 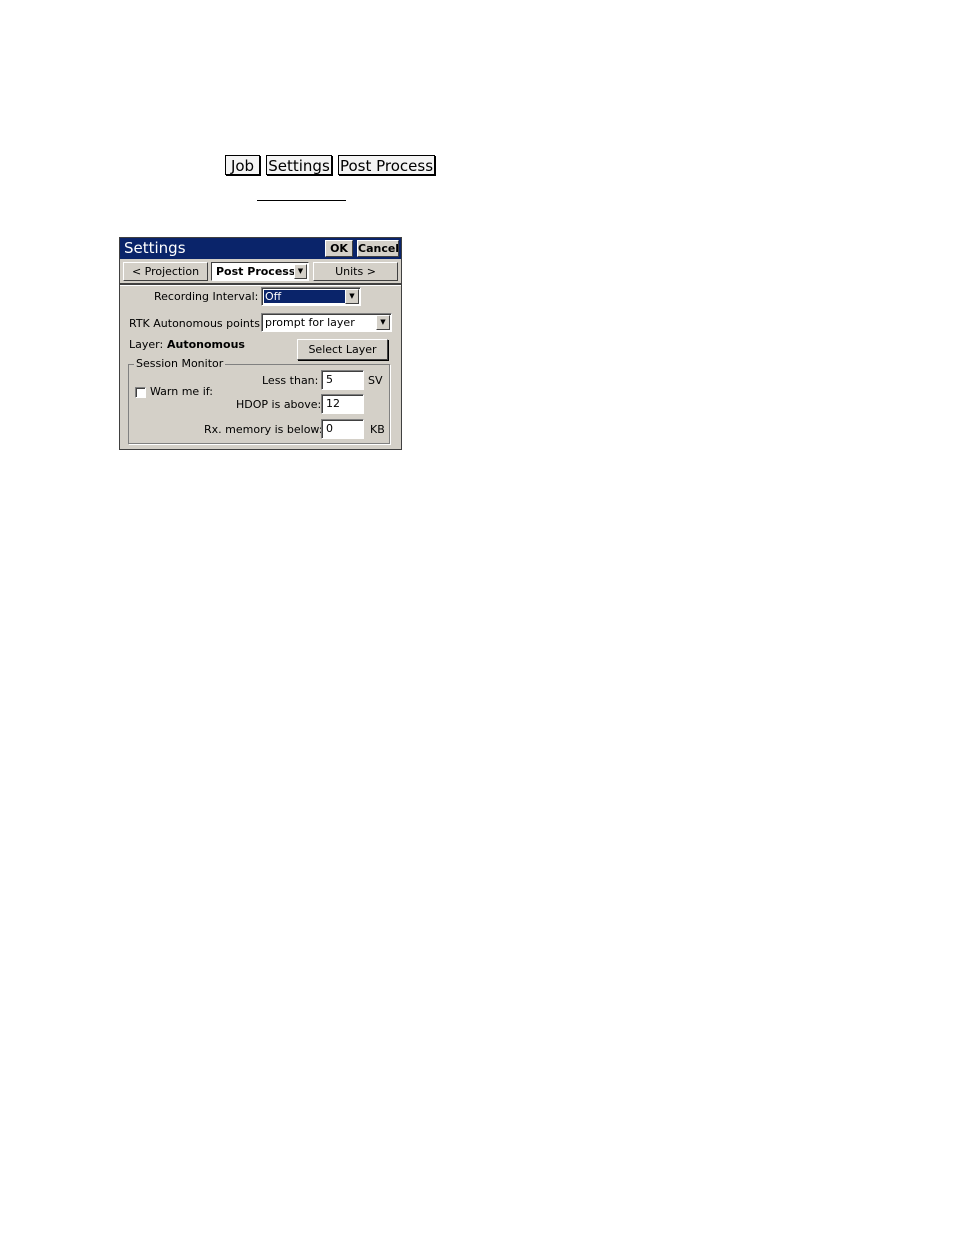 I want to click on kb-unit-label: KB, so click(x=377, y=429).